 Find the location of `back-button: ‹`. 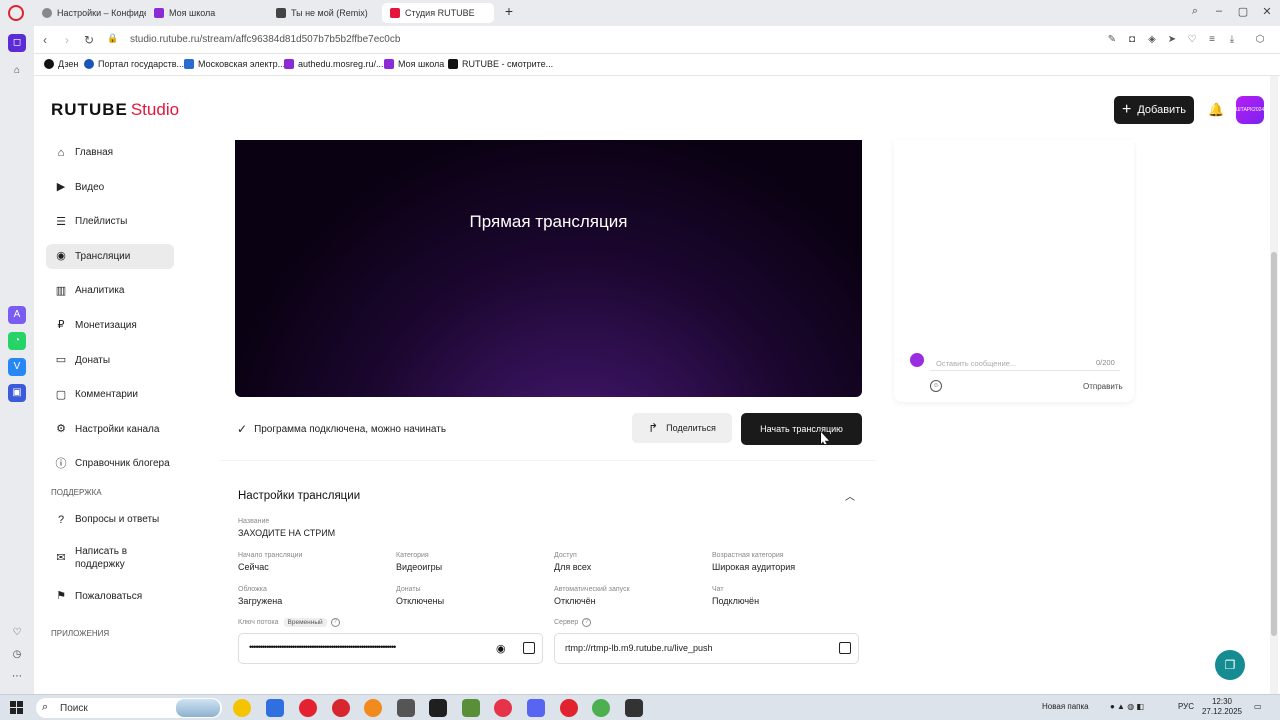

back-button: ‹ is located at coordinates (45, 40).